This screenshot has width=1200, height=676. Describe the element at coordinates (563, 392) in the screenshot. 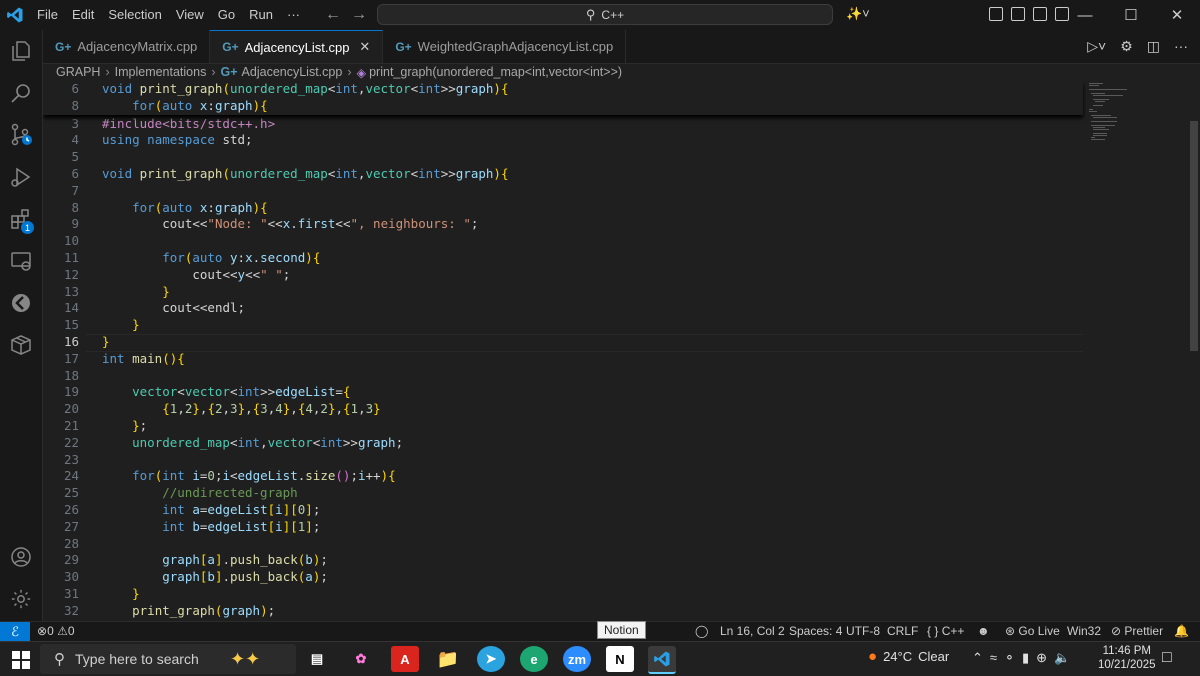

I see `code-line: 19 vector<vector<int>>edgeList={` at that location.